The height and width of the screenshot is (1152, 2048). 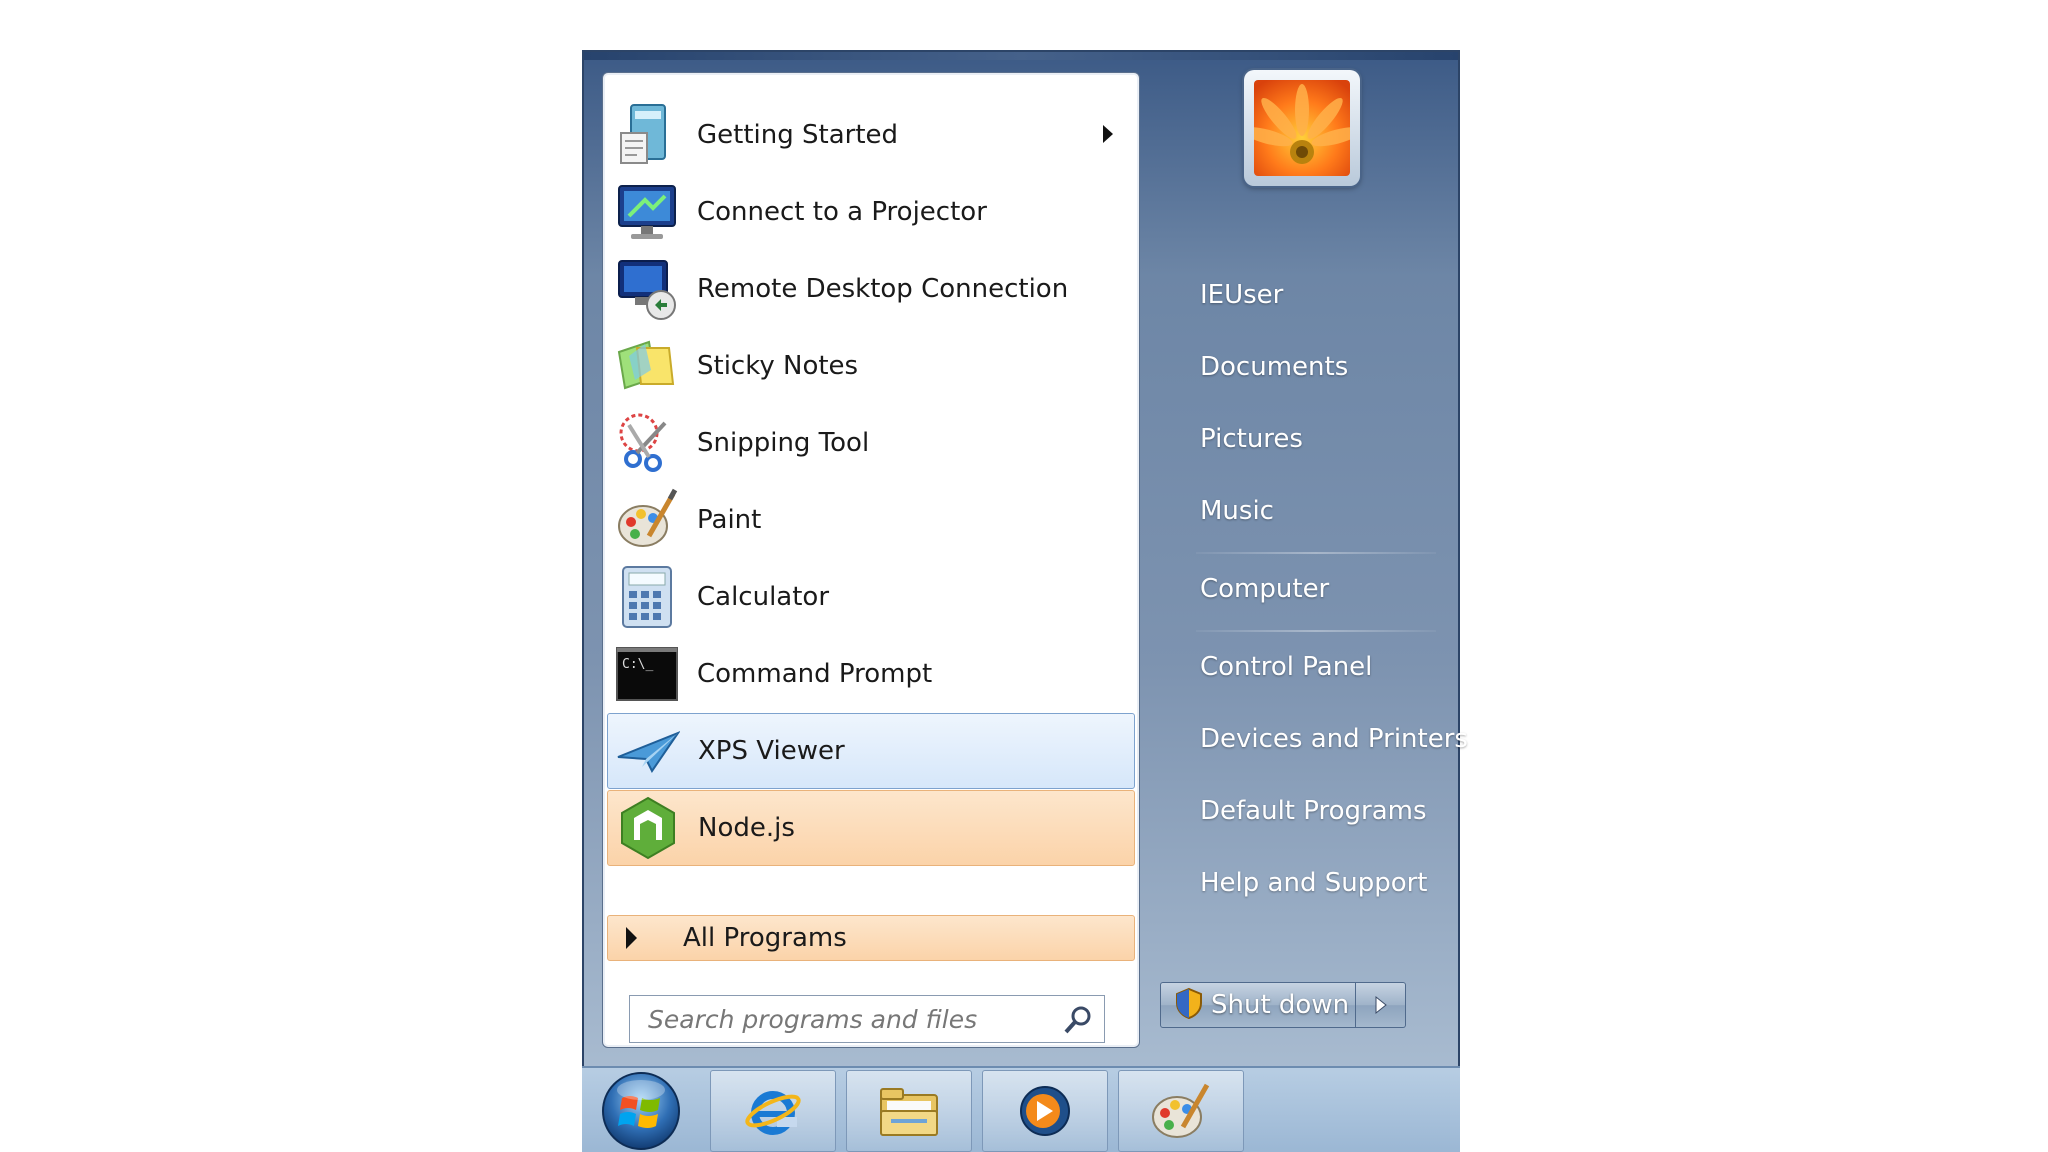 I want to click on calculator-icon, so click(x=647, y=597).